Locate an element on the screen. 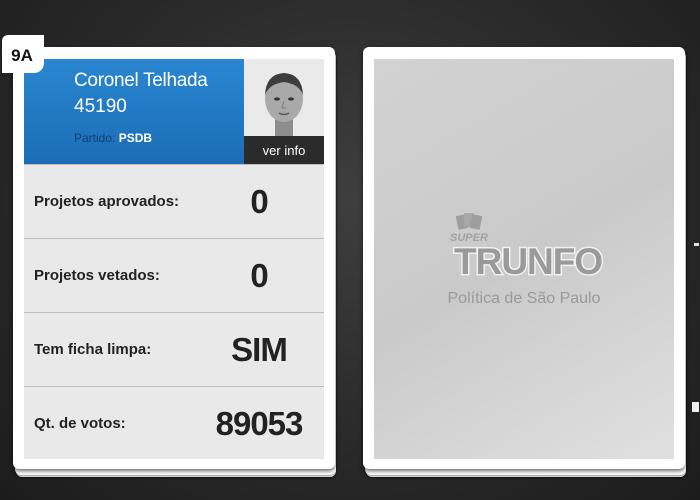  stat-row-projetos-aprovados: Projetos aprovados: 0 is located at coordinates (174, 201).